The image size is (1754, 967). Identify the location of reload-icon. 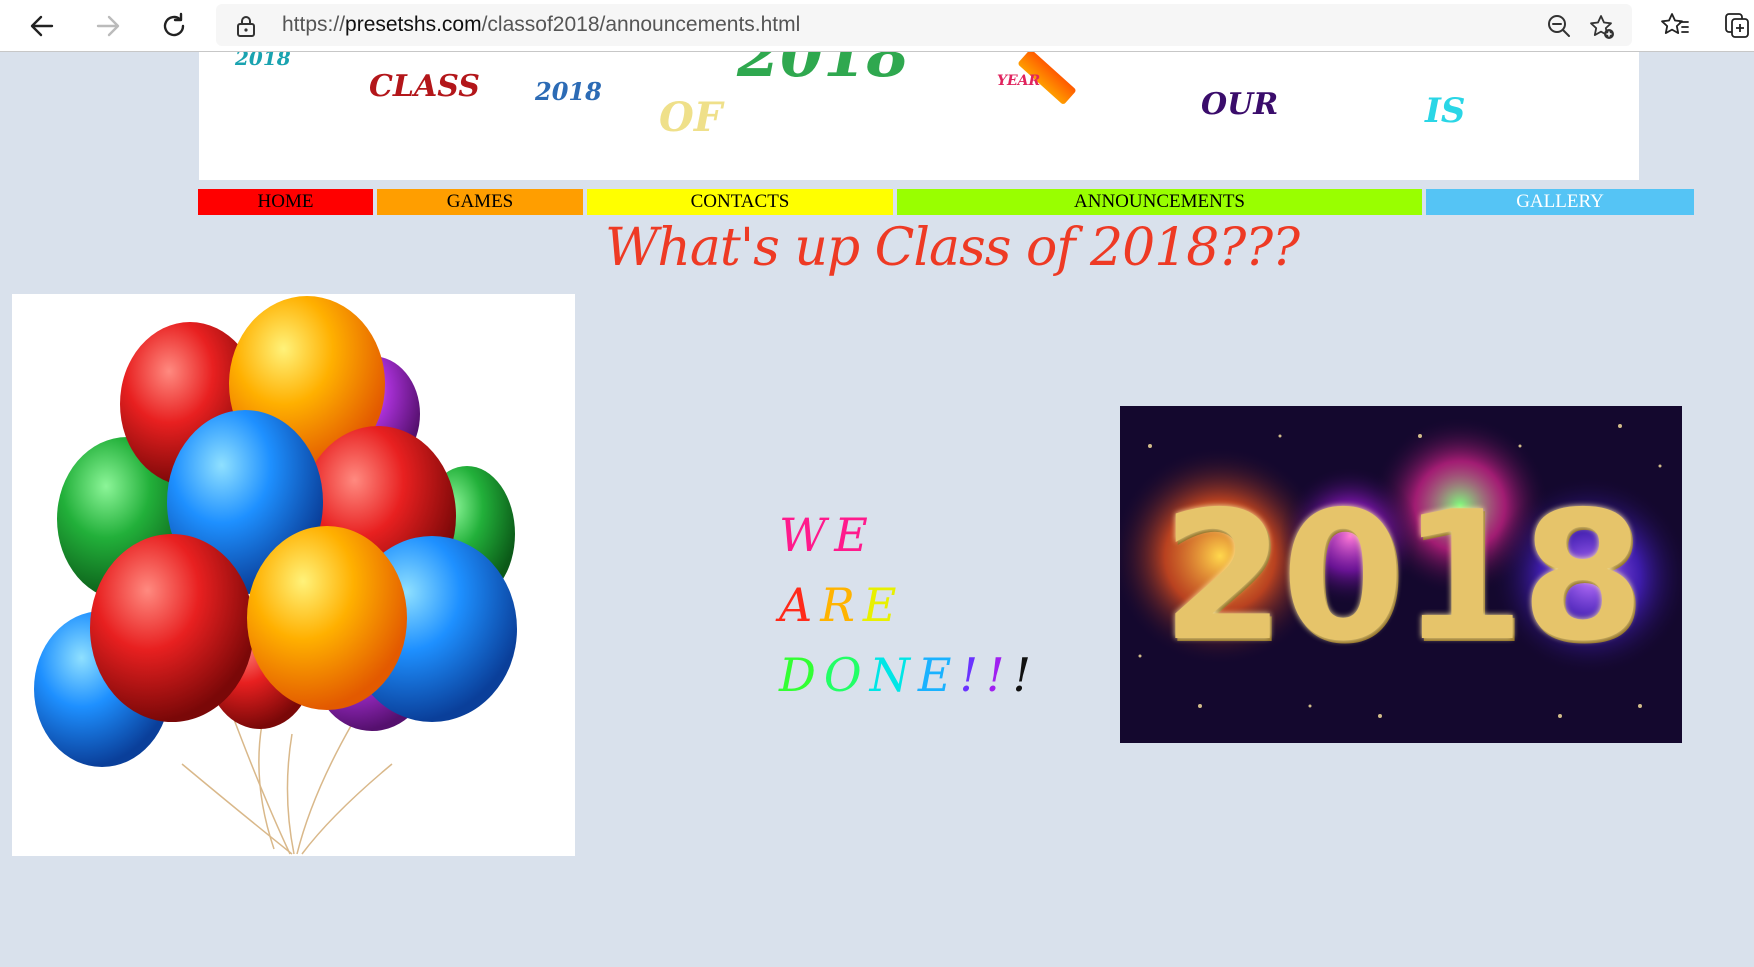
(174, 24).